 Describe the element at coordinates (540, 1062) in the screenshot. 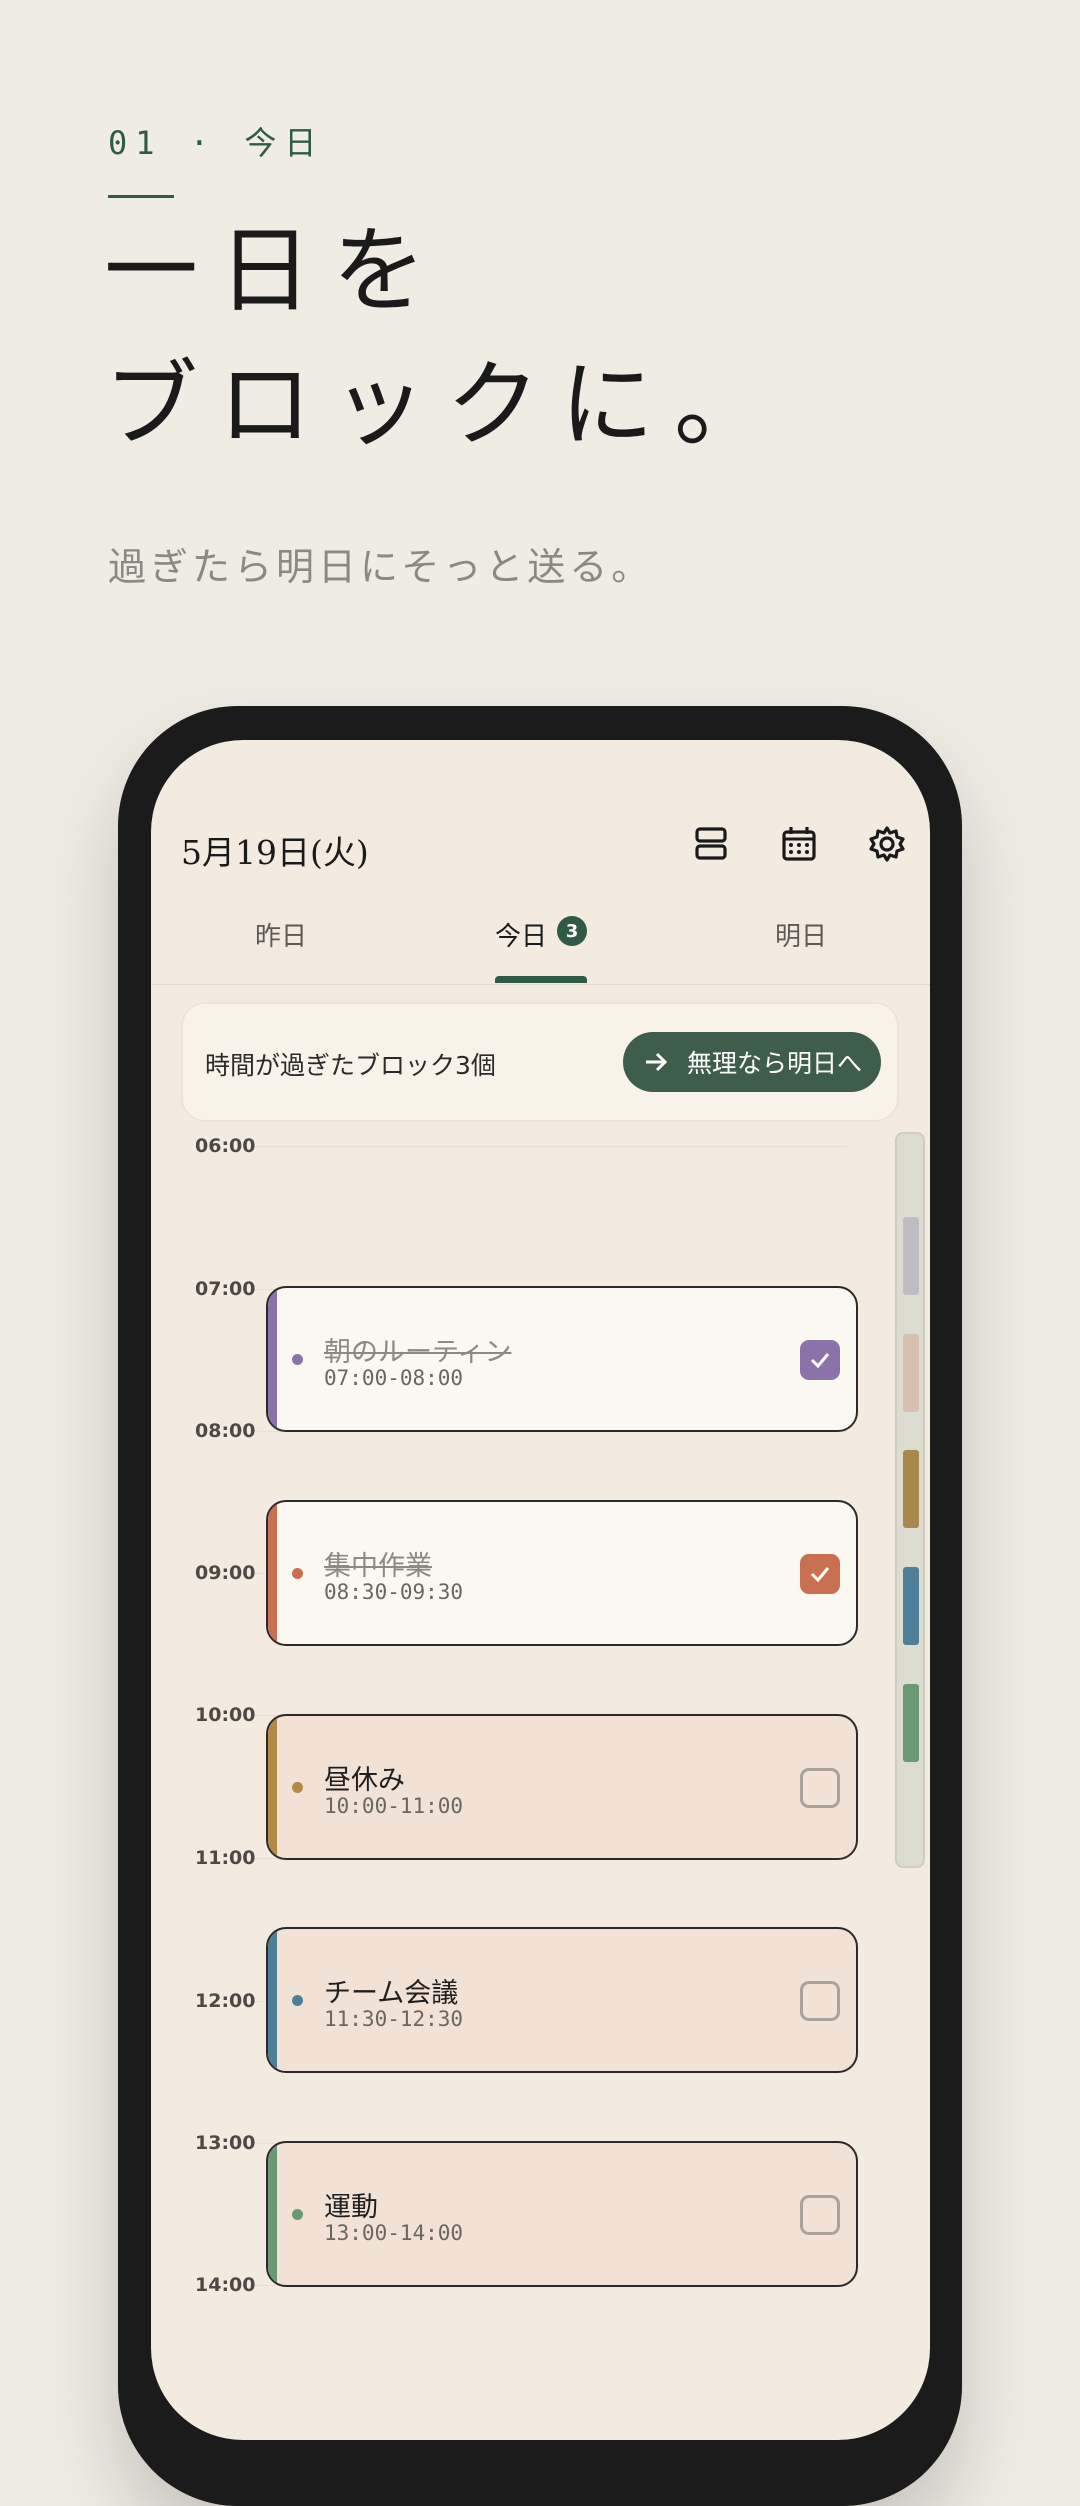

I see `overdue-banner: 時間が過ぎたブロック3個 無理なら明日へ` at that location.